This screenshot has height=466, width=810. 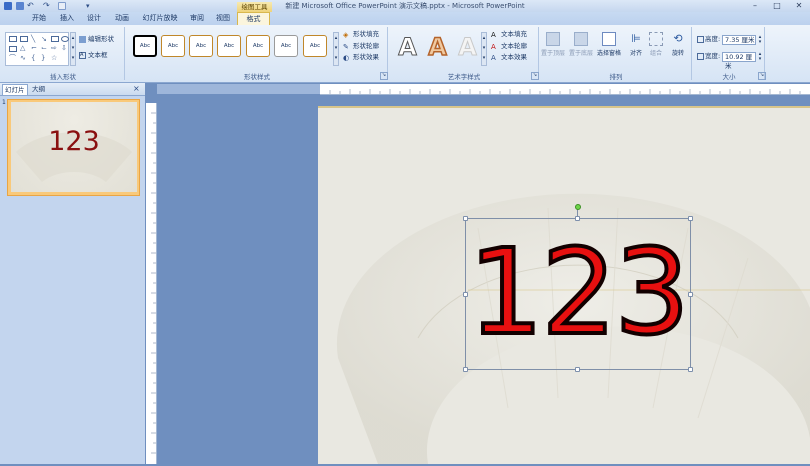 I want to click on shape-style-3: Abc, so click(x=201, y=46).